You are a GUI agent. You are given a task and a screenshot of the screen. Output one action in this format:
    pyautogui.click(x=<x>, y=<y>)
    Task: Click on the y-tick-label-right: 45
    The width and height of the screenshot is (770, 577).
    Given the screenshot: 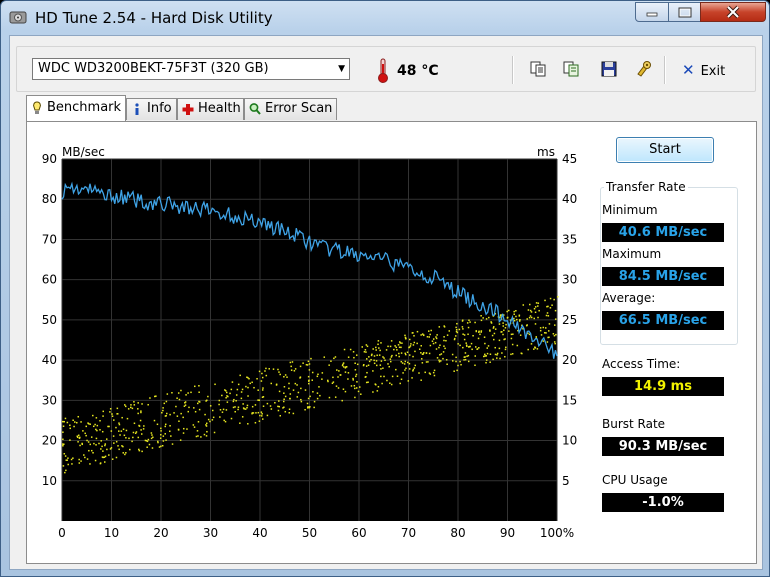 What is the action you would take?
    pyautogui.click(x=569, y=159)
    